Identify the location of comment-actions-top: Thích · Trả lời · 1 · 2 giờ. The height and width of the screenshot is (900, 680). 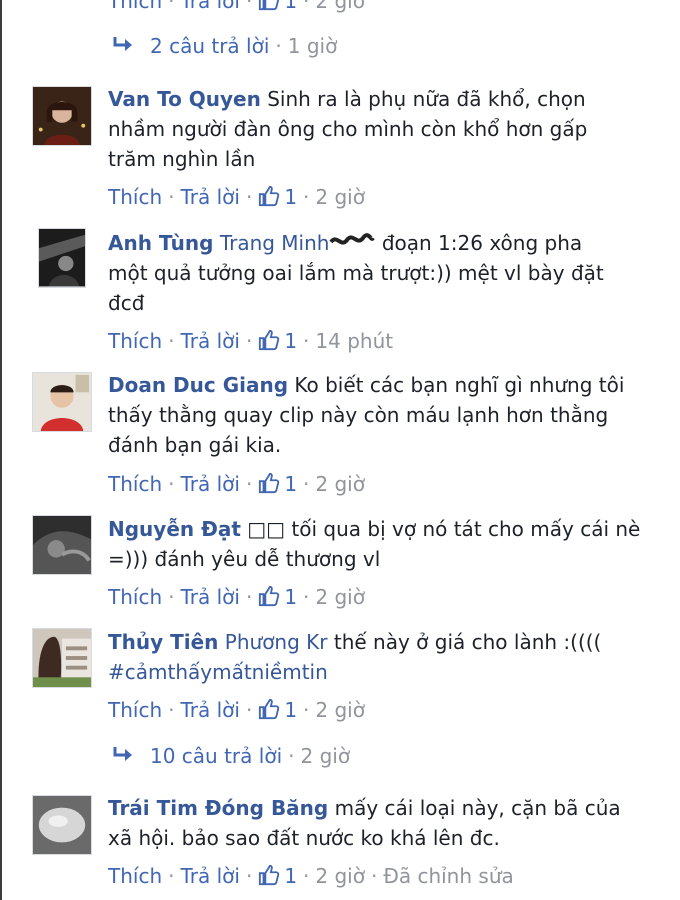
(236, 8).